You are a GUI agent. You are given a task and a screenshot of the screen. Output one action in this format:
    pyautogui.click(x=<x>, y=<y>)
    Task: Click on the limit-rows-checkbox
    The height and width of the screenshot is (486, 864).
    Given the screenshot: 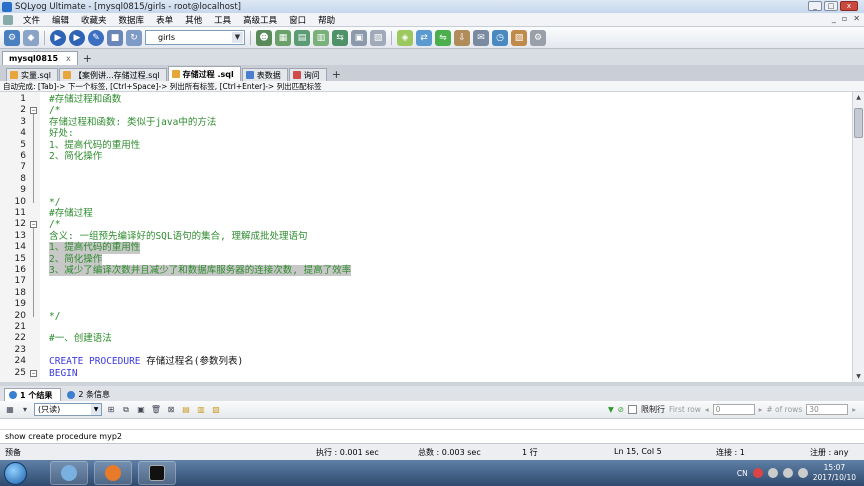 What is the action you would take?
    pyautogui.click(x=633, y=409)
    